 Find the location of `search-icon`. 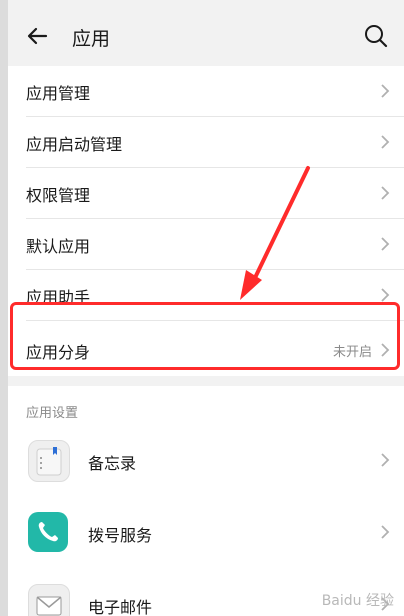

search-icon is located at coordinates (376, 36).